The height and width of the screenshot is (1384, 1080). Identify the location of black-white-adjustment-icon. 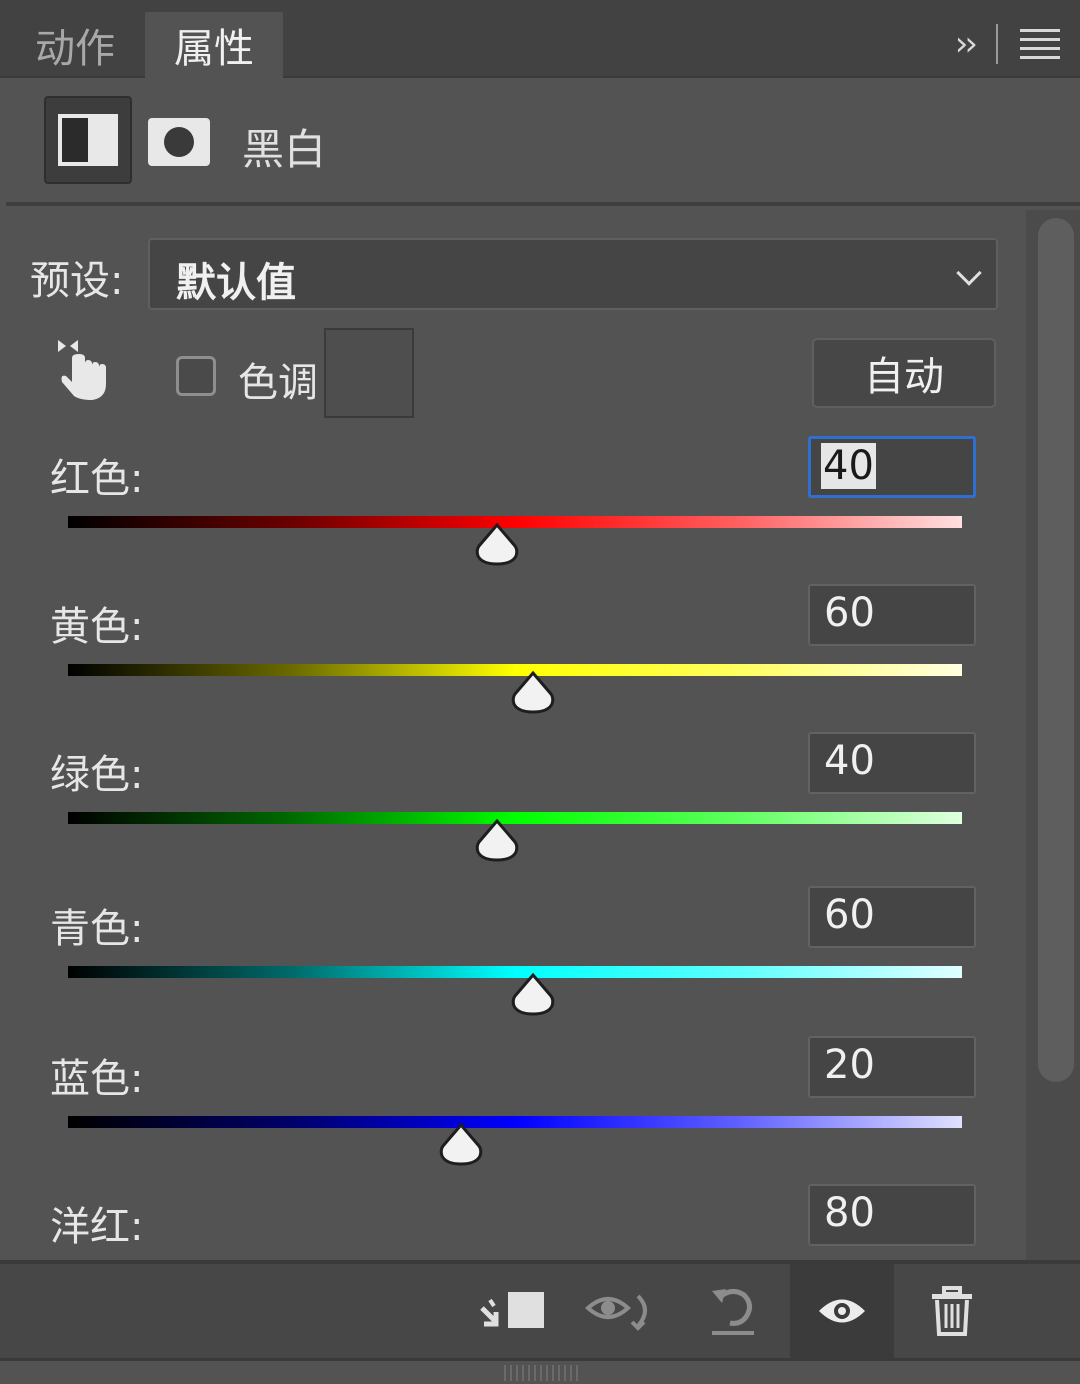
(88, 140).